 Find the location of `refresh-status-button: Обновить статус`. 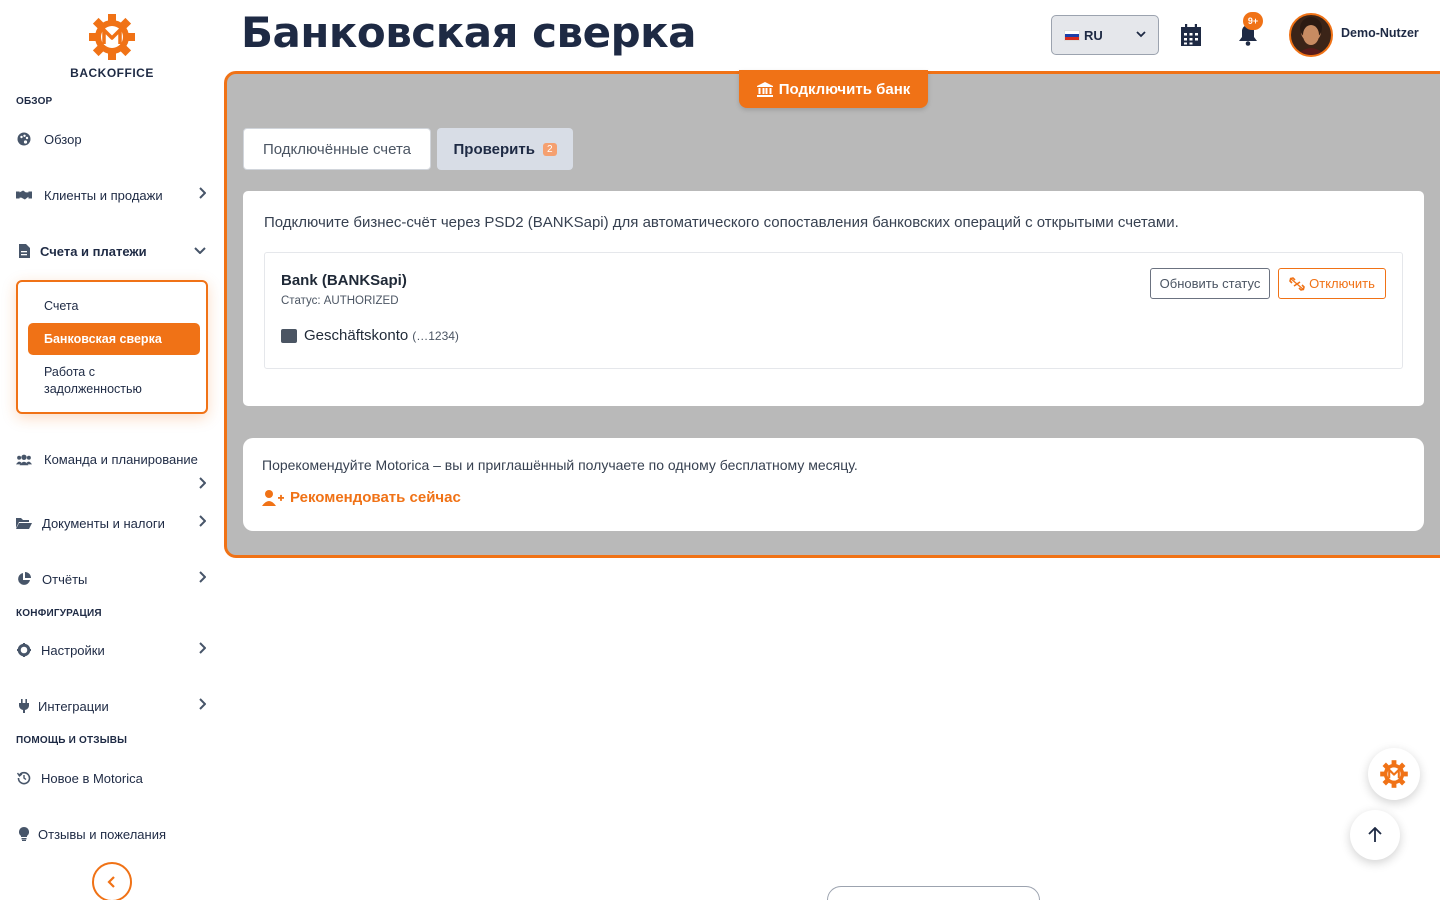

refresh-status-button: Обновить статус is located at coordinates (1210, 283).